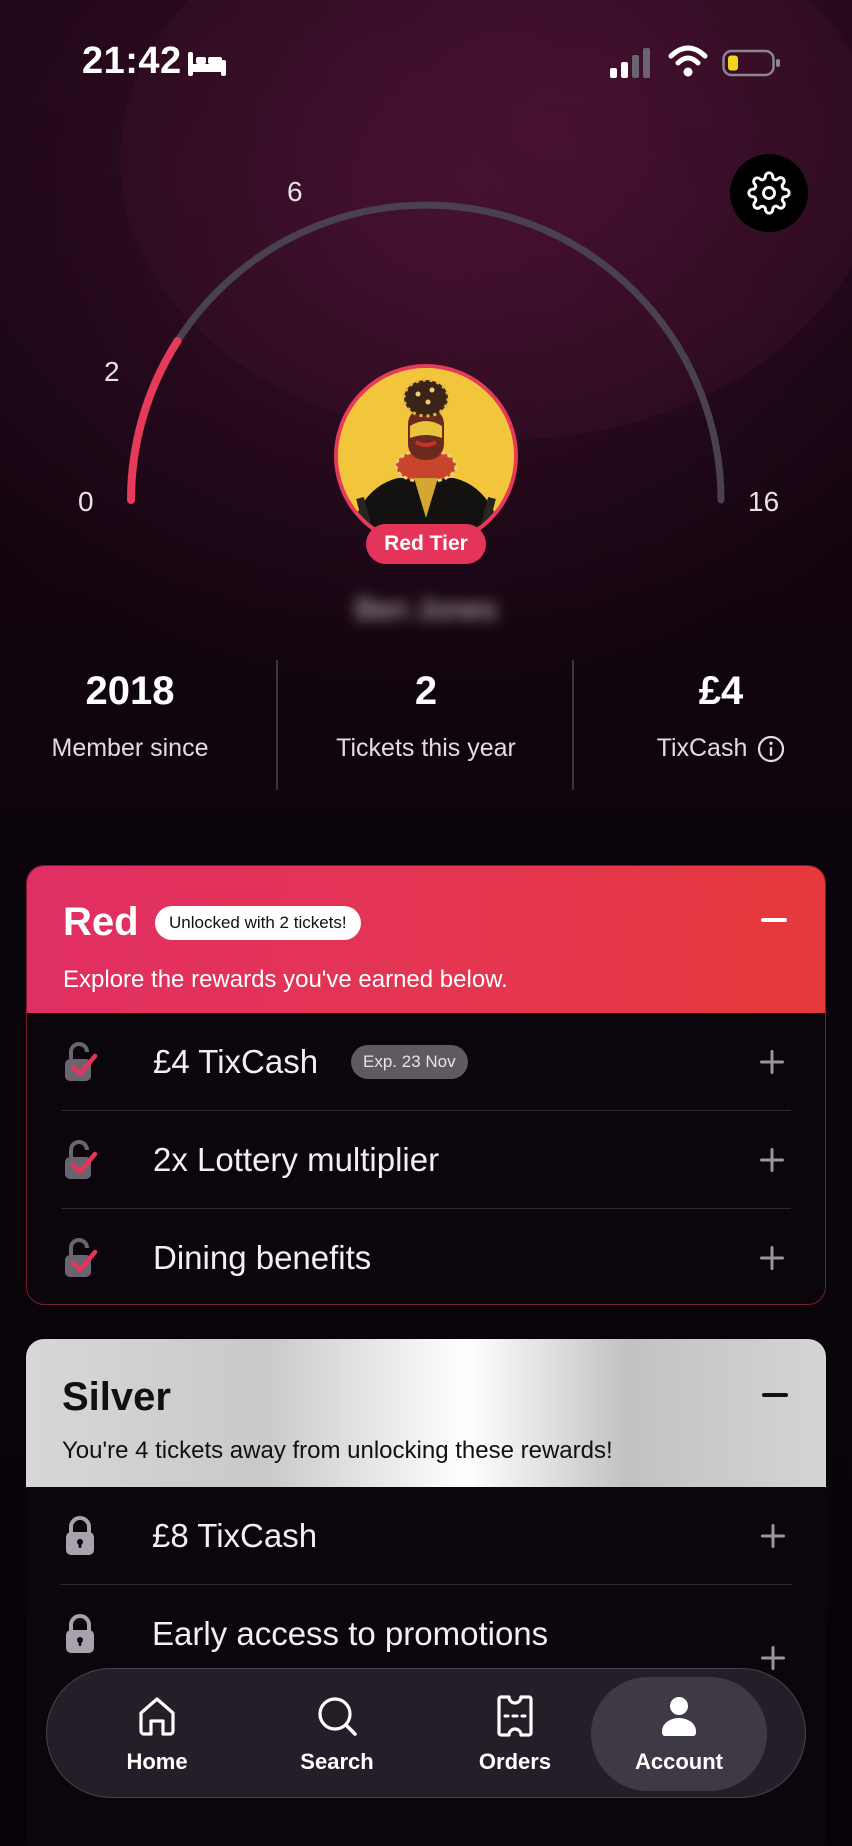  Describe the element at coordinates (157, 1716) in the screenshot. I see `home-icon` at that location.